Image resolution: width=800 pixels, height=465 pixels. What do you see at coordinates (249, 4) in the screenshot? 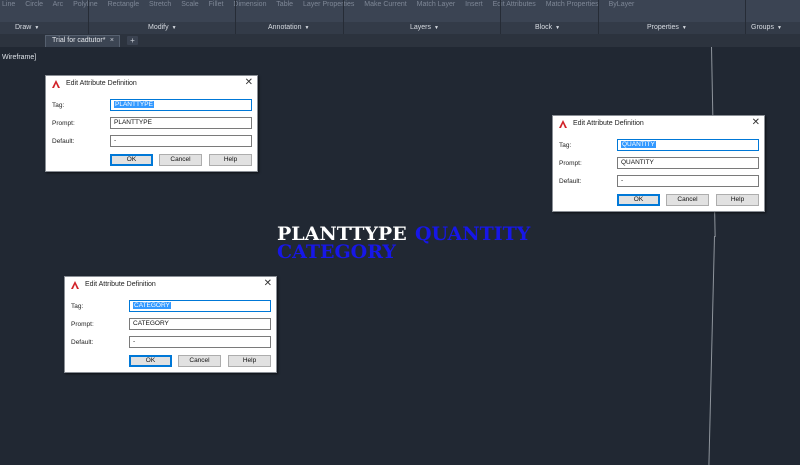
I see `dimension-tool: Dimension` at bounding box center [249, 4].